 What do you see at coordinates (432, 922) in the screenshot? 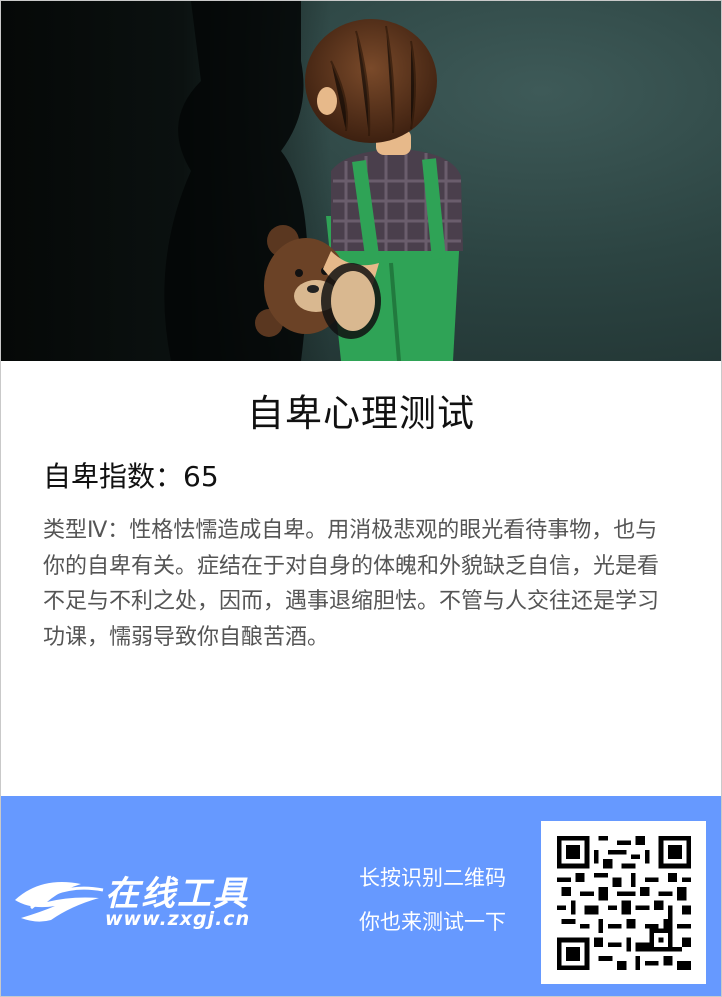
I see `qr-instruction-line2: 你也来测试一下` at bounding box center [432, 922].